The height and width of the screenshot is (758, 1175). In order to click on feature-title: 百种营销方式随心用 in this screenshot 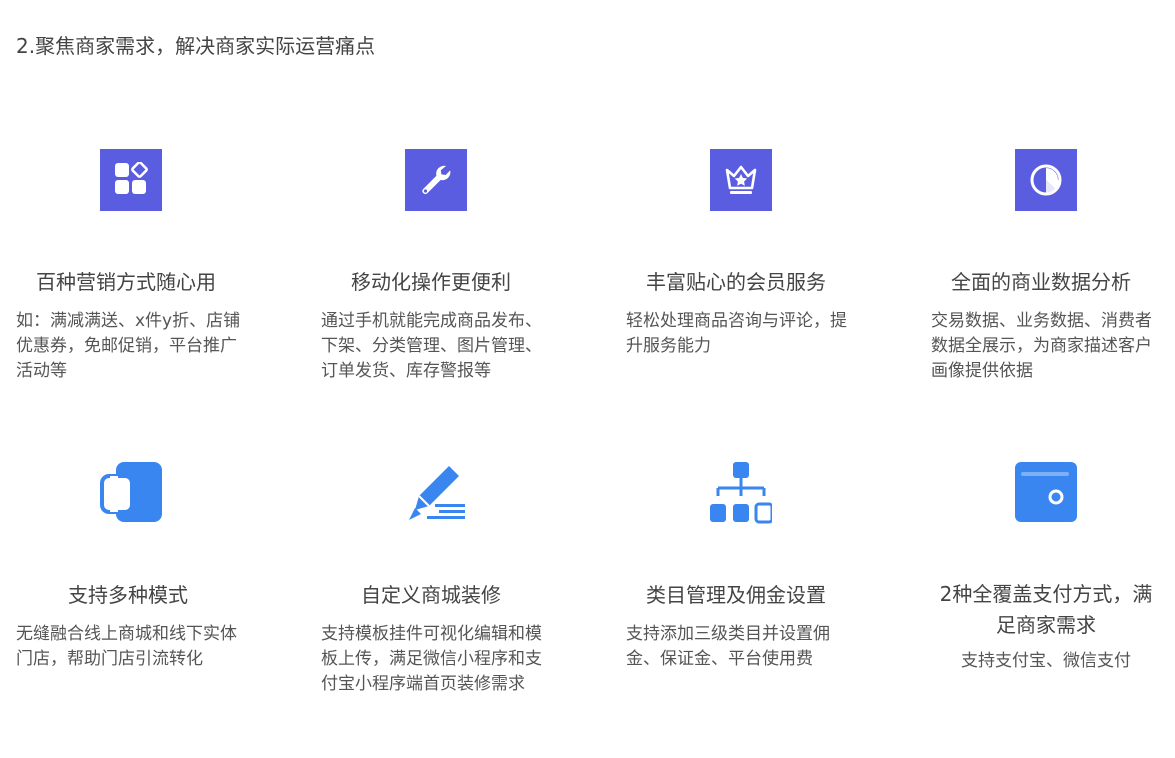, I will do `click(126, 282)`.